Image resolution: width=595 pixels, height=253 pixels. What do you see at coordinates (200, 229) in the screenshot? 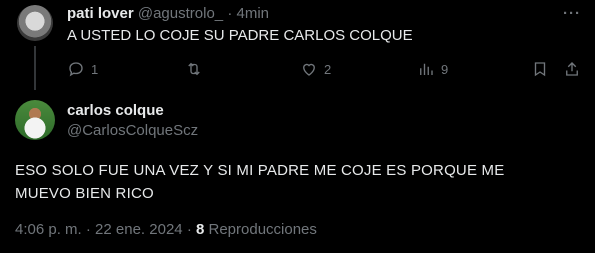
I see `views-count: 8` at bounding box center [200, 229].